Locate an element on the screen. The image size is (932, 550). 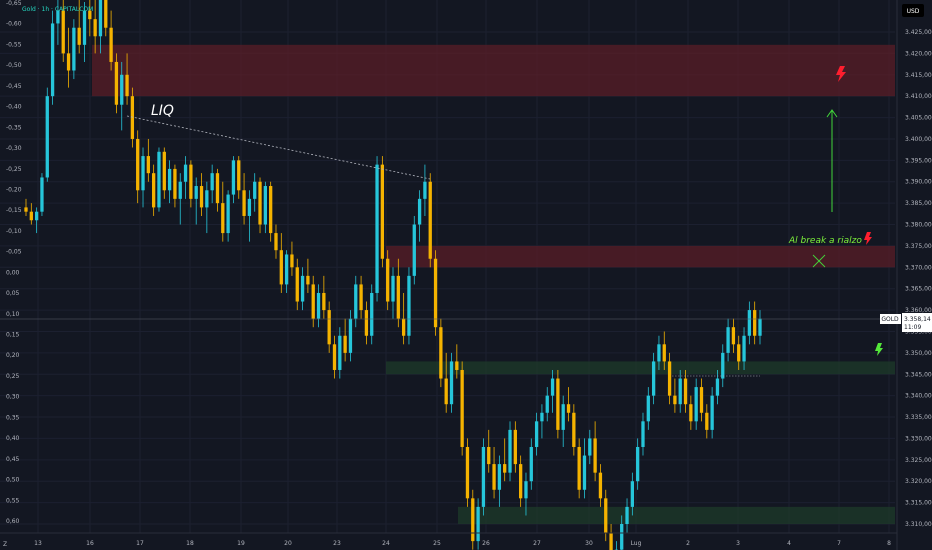
time-tick-label: 2 is located at coordinates (688, 543).